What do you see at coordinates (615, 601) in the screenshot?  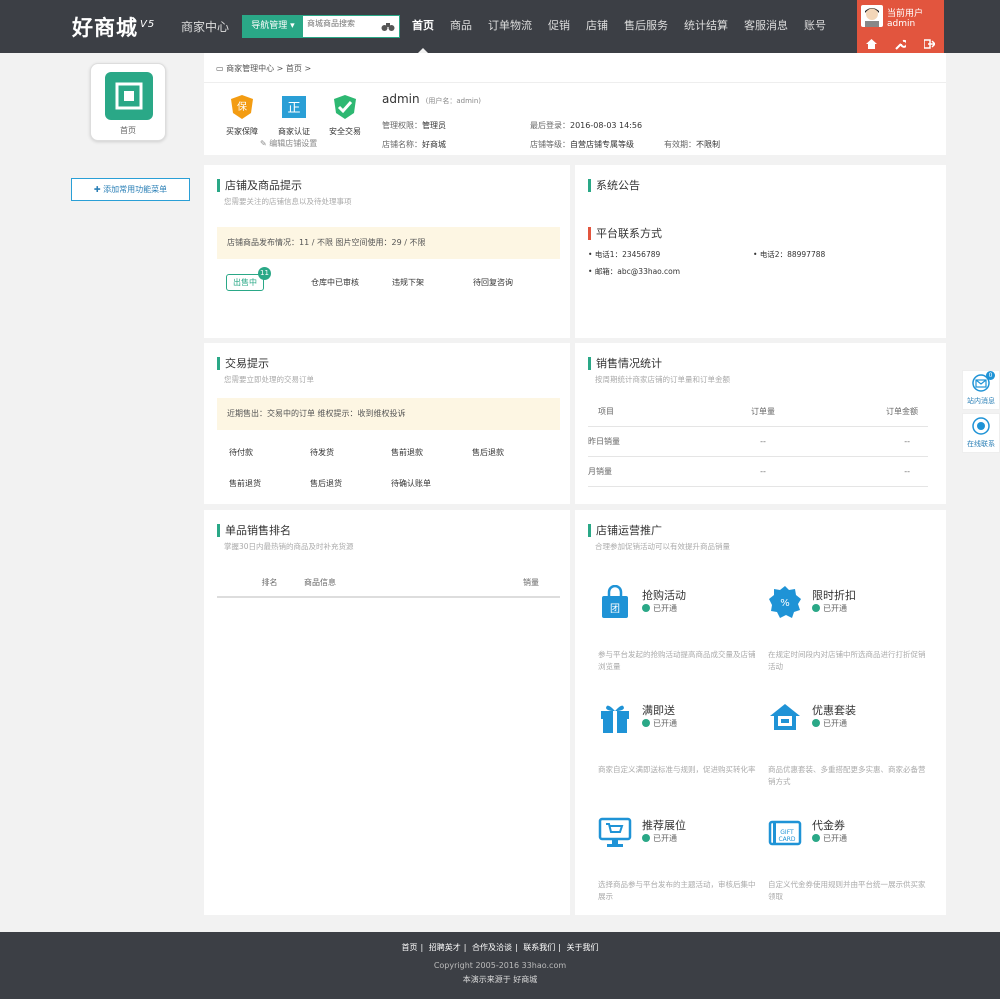 I see `shopping-bag-icon: 团` at bounding box center [615, 601].